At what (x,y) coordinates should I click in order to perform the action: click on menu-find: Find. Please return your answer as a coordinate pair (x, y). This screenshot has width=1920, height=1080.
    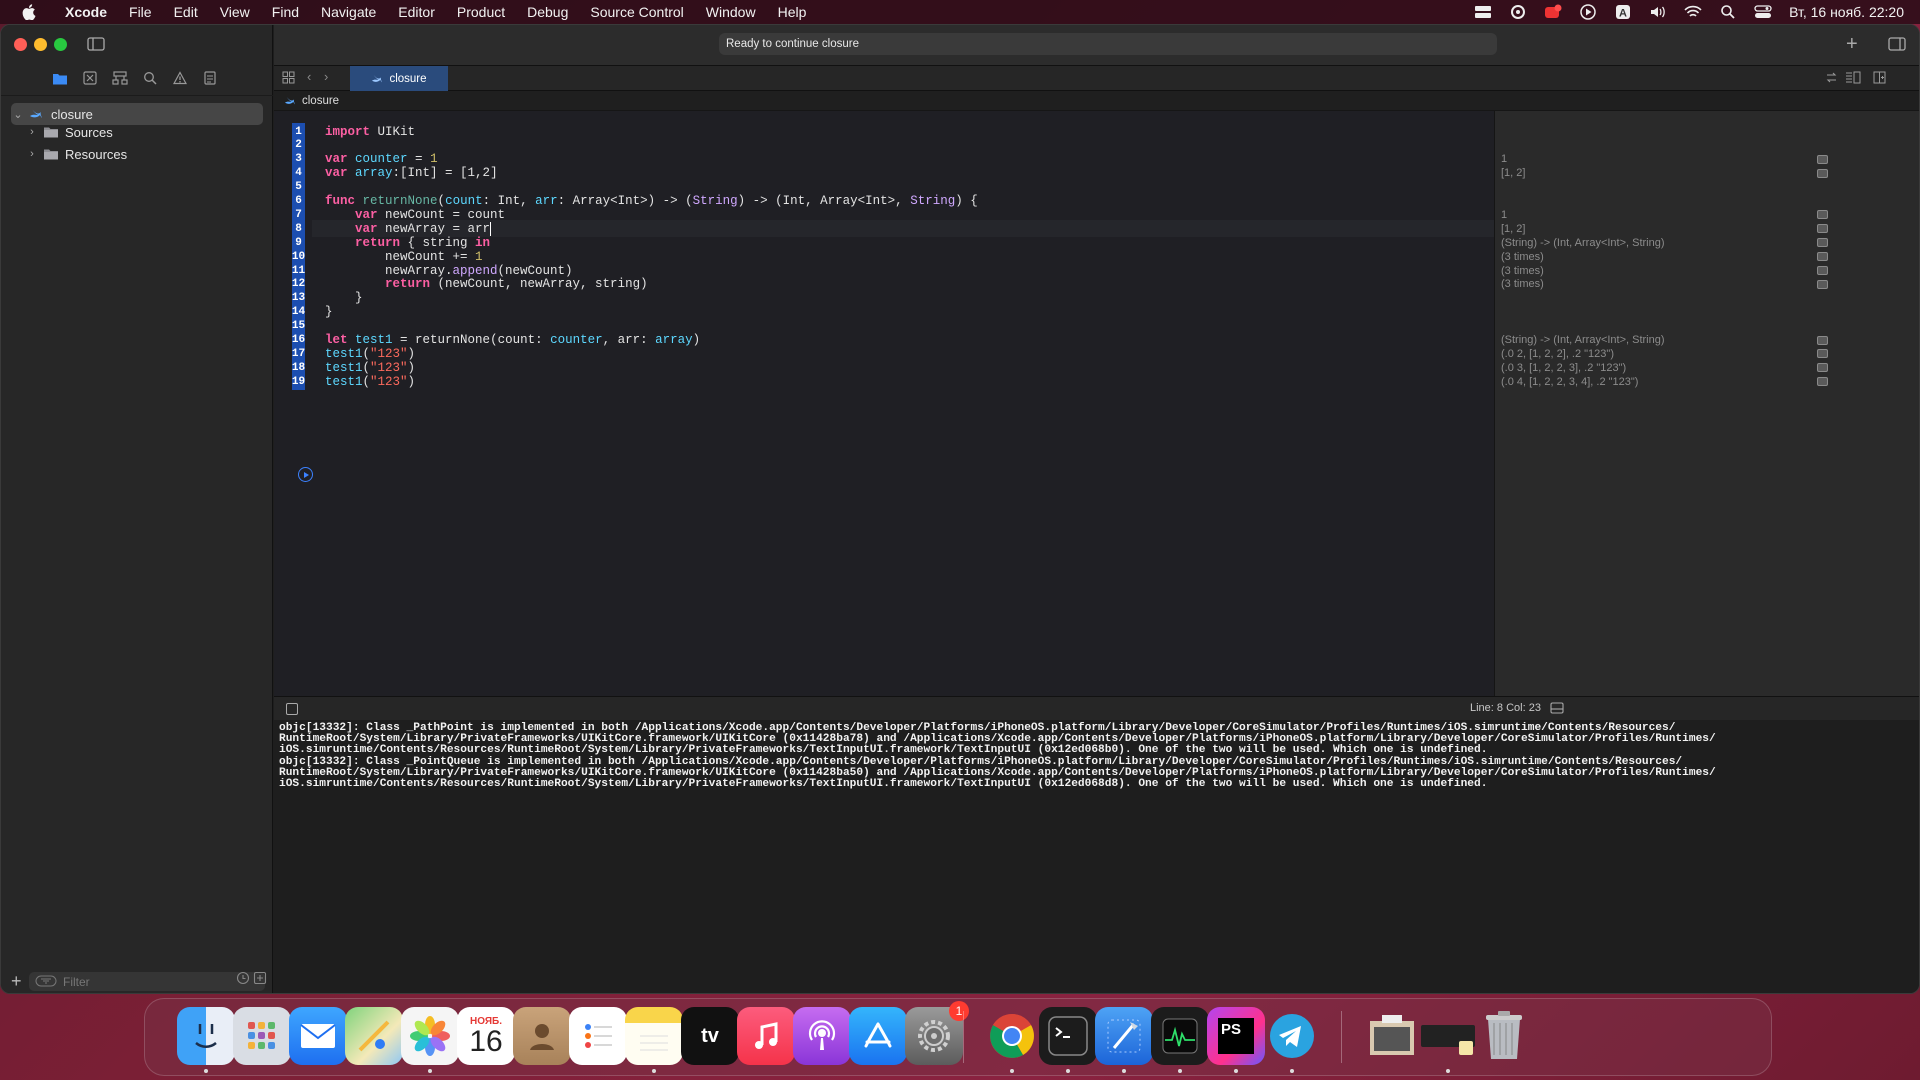
    Looking at the image, I should click on (285, 12).